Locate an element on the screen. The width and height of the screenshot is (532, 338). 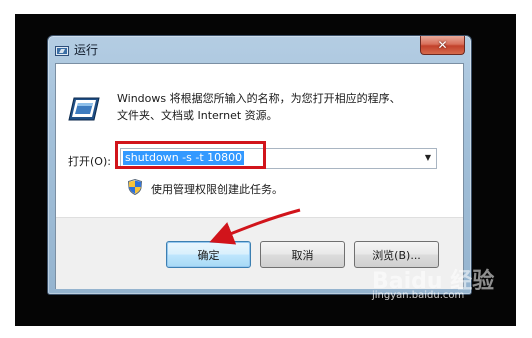
dropdown-arrow-icon: ▼ is located at coordinates (428, 158).